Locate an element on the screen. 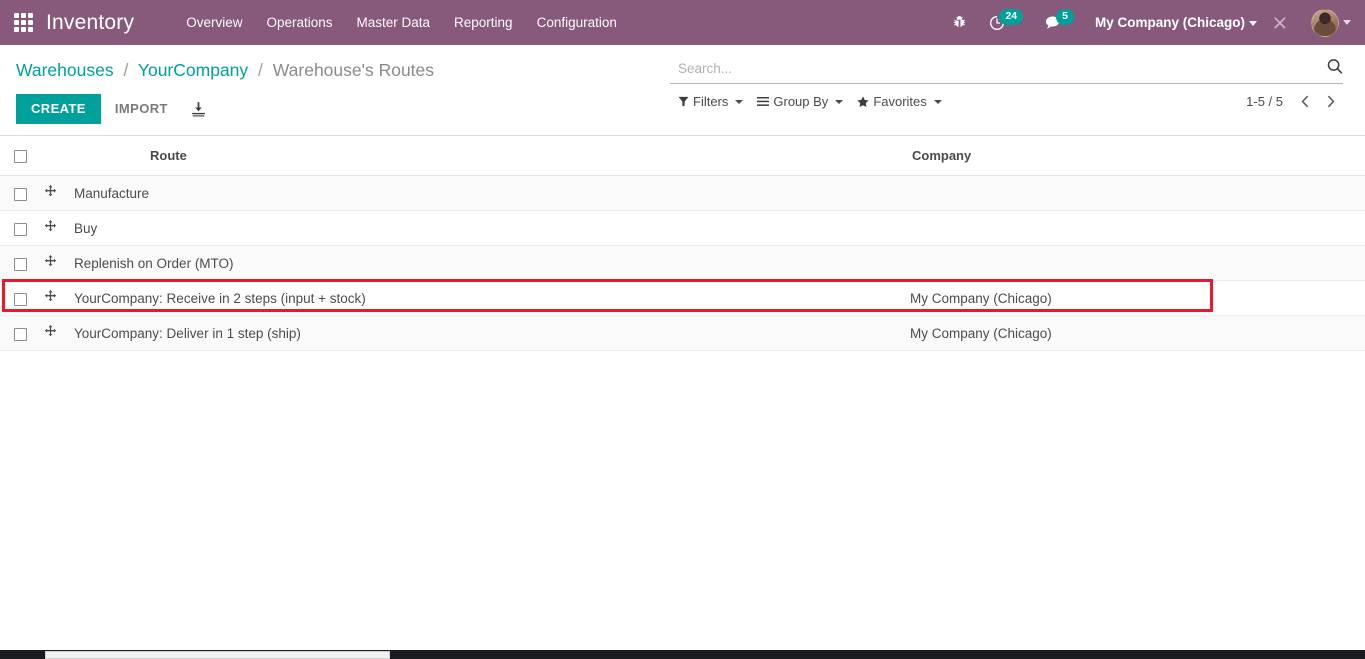  group-by-dropdown: Group By is located at coordinates (800, 101).